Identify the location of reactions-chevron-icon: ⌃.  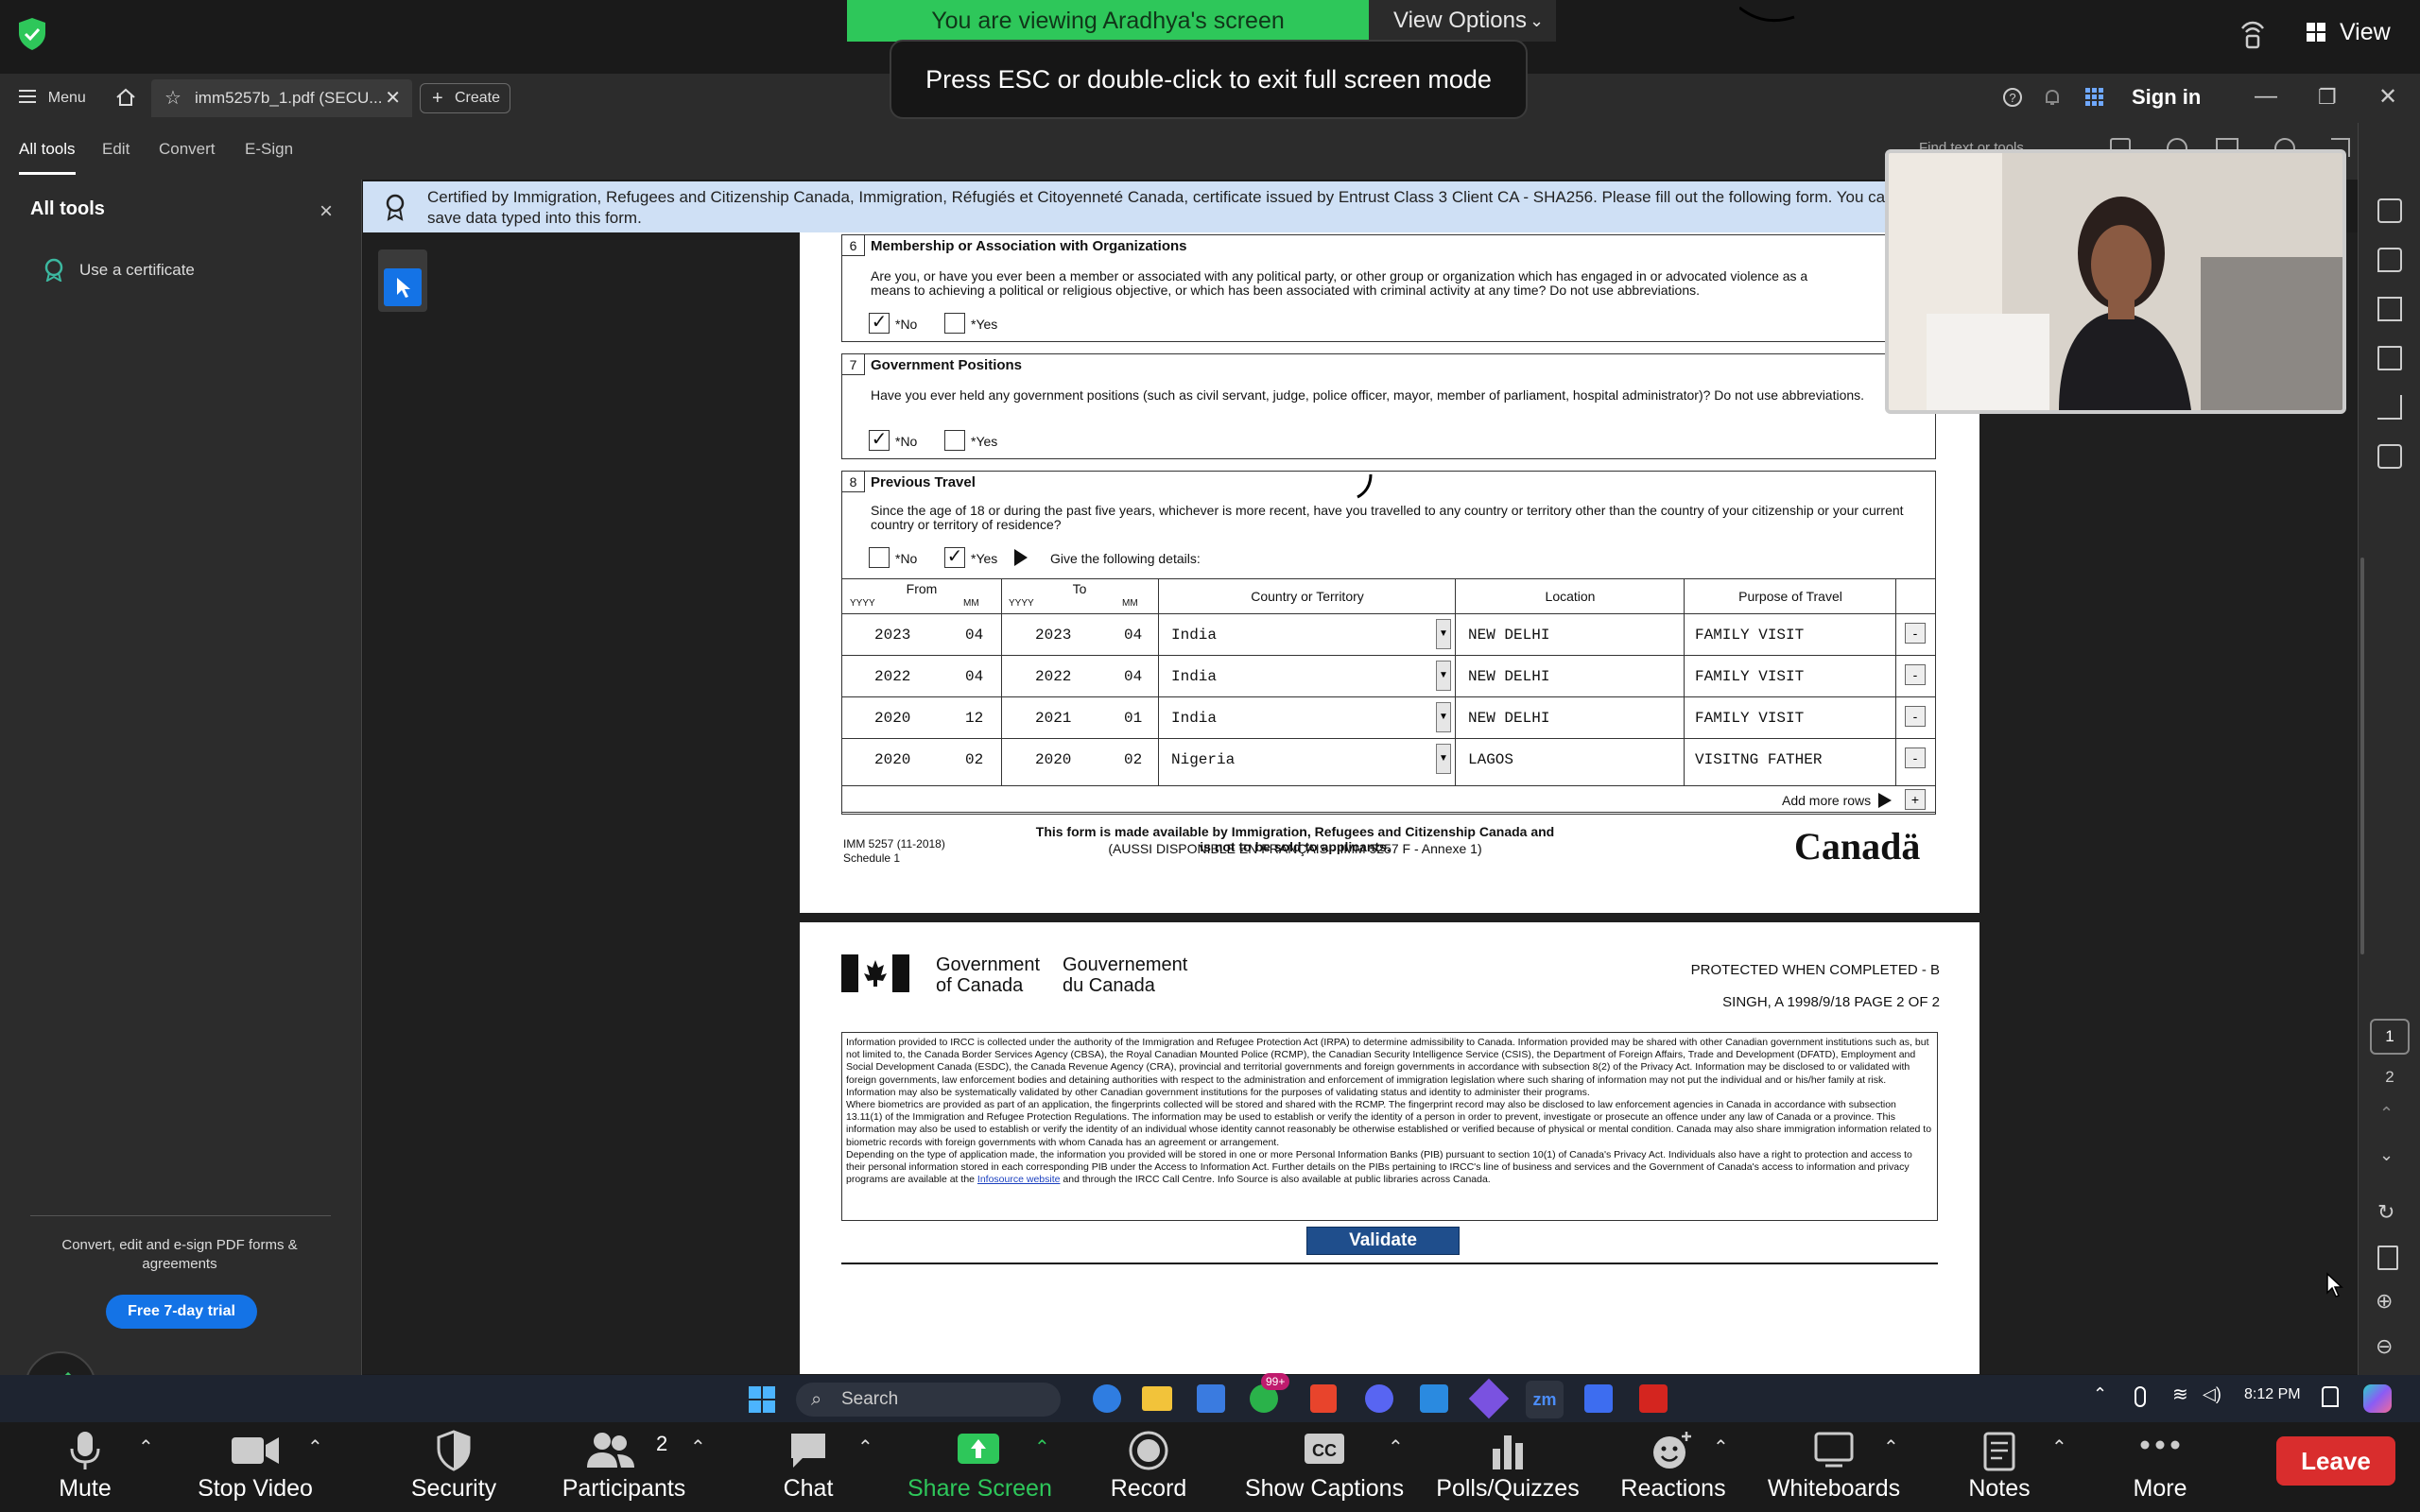
(1721, 1447).